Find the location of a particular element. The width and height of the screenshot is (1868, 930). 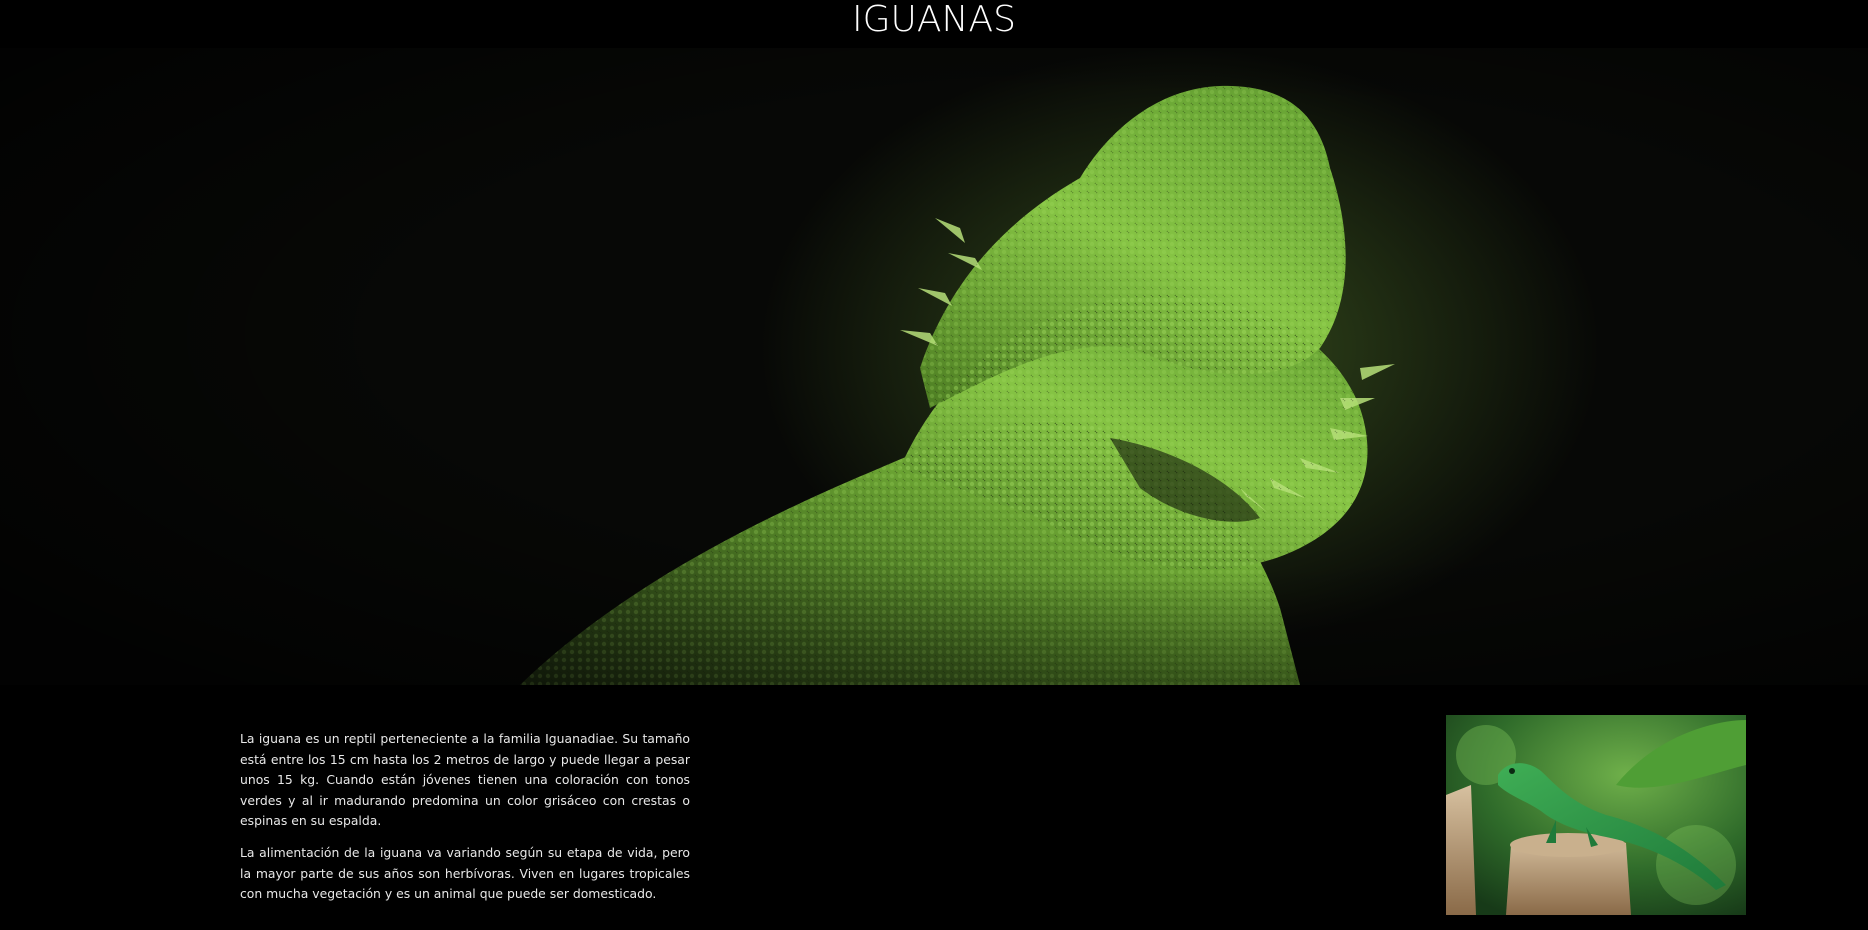

page-title: IGUANAS is located at coordinates (934, 20).